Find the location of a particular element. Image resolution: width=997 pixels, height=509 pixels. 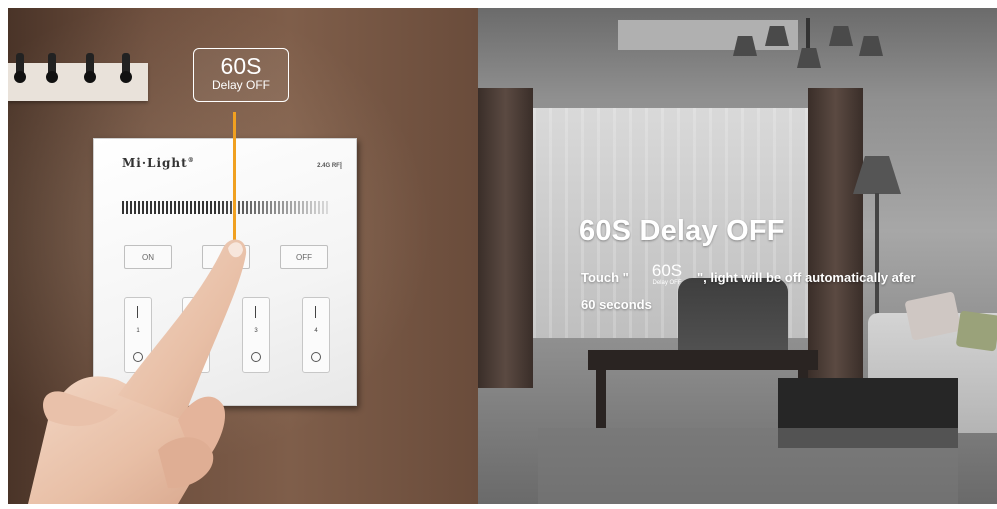

brightness-slider is located at coordinates (225, 207).